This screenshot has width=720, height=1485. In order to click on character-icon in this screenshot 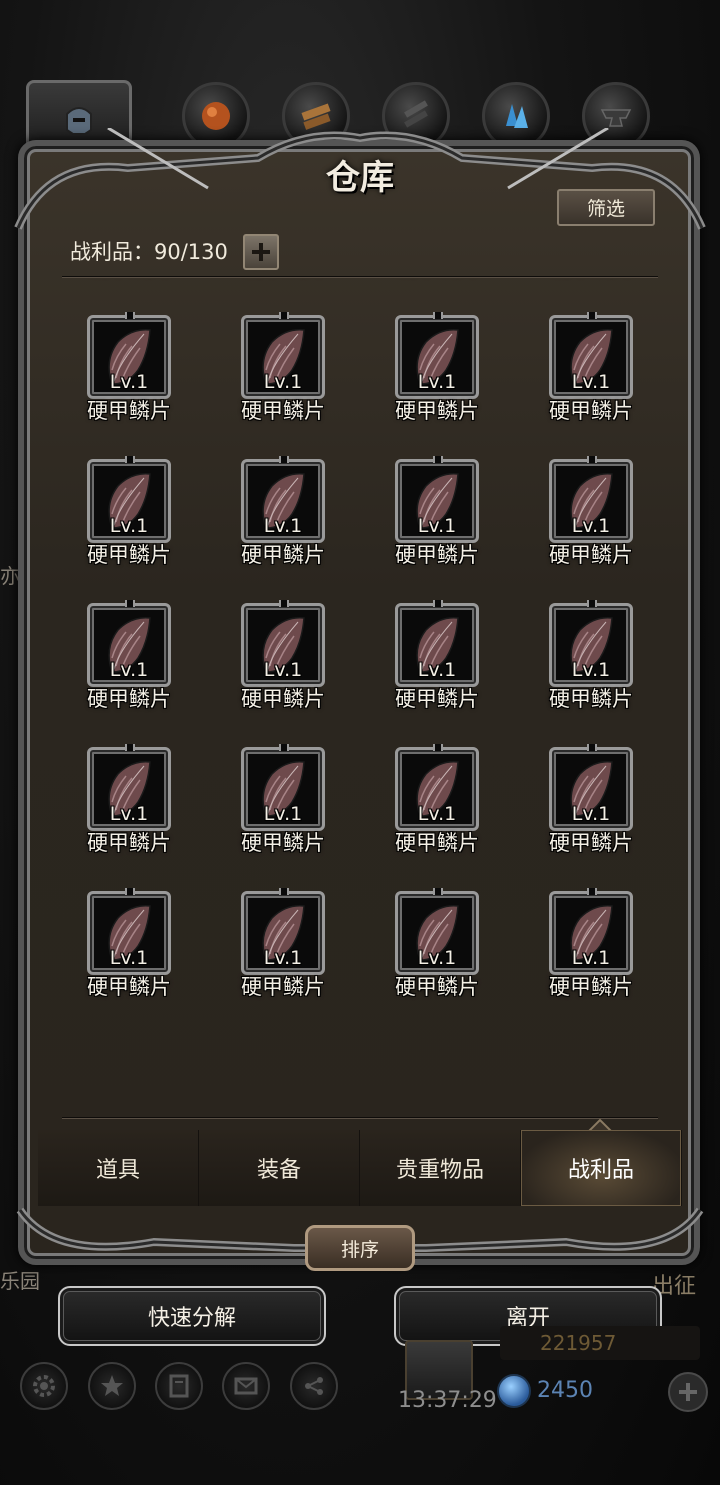, I will do `click(179, 1386)`.